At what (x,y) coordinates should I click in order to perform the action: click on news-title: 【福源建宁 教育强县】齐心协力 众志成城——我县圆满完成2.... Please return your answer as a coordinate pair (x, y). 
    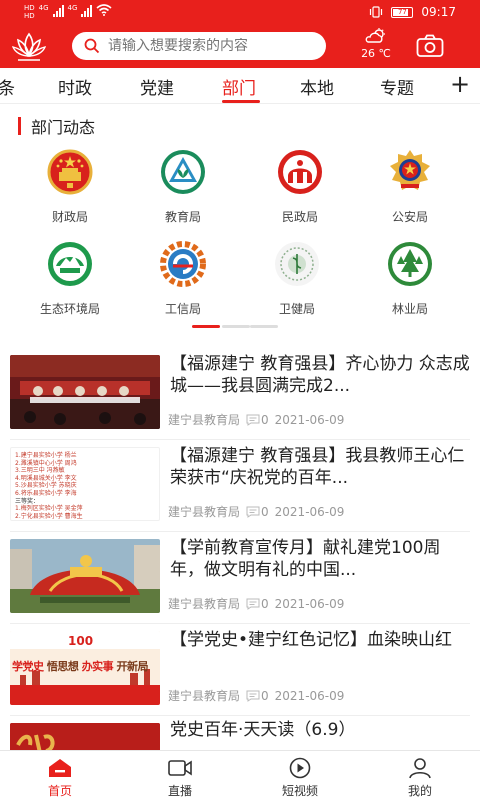
    Looking at the image, I should click on (320, 375).